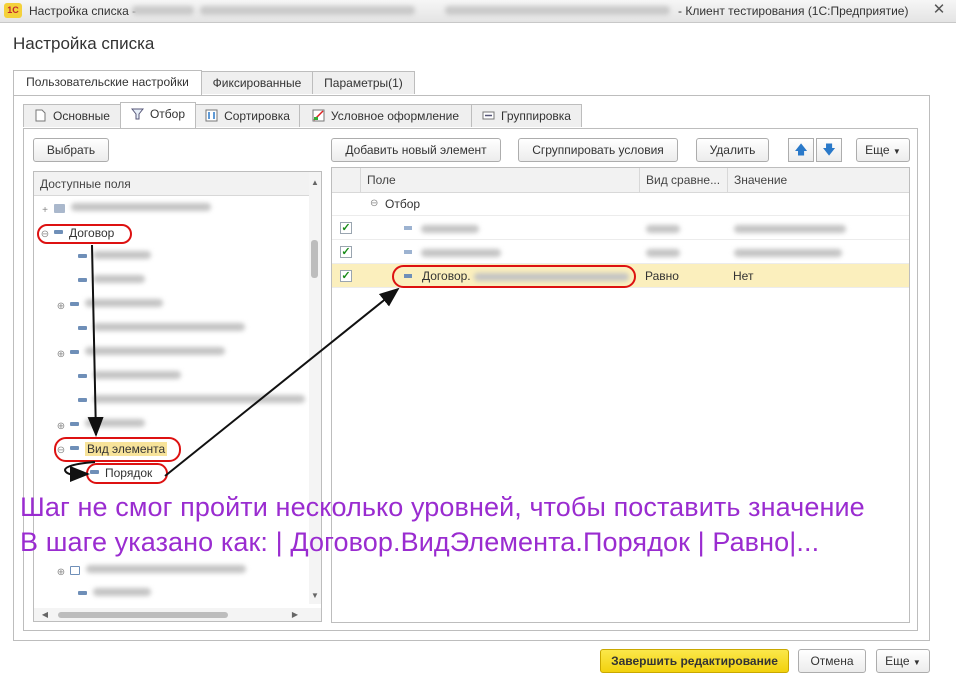  I want to click on footer-more-button: Еще ▼, so click(903, 661).